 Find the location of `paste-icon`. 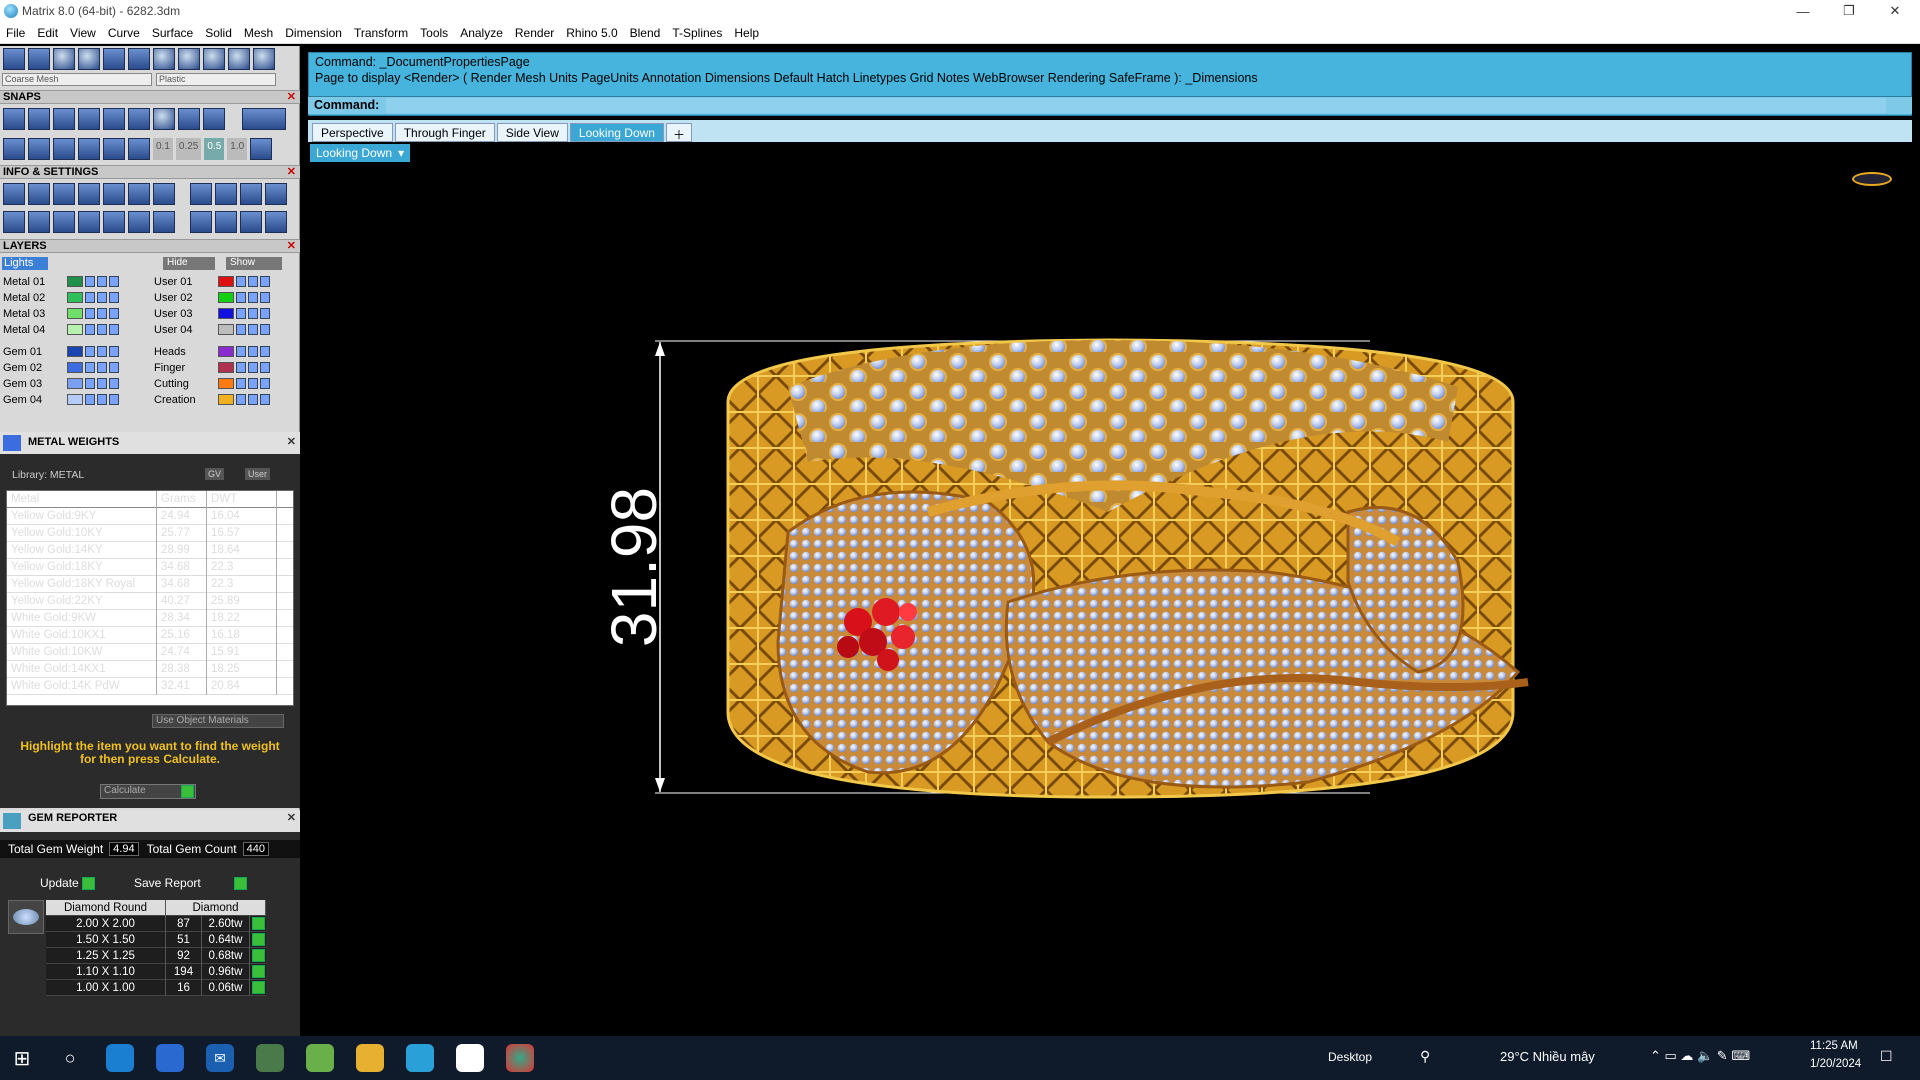

paste-icon is located at coordinates (251, 194).